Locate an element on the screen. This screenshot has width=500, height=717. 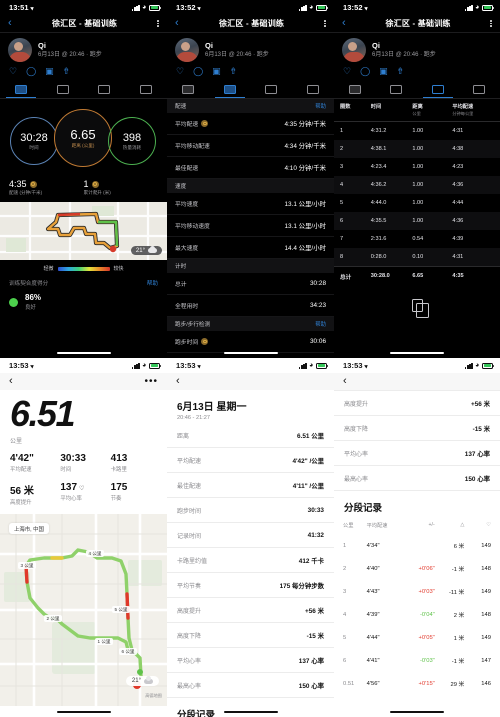
pace-legend: 轻微 较快 is located at coordinates (83, 268).